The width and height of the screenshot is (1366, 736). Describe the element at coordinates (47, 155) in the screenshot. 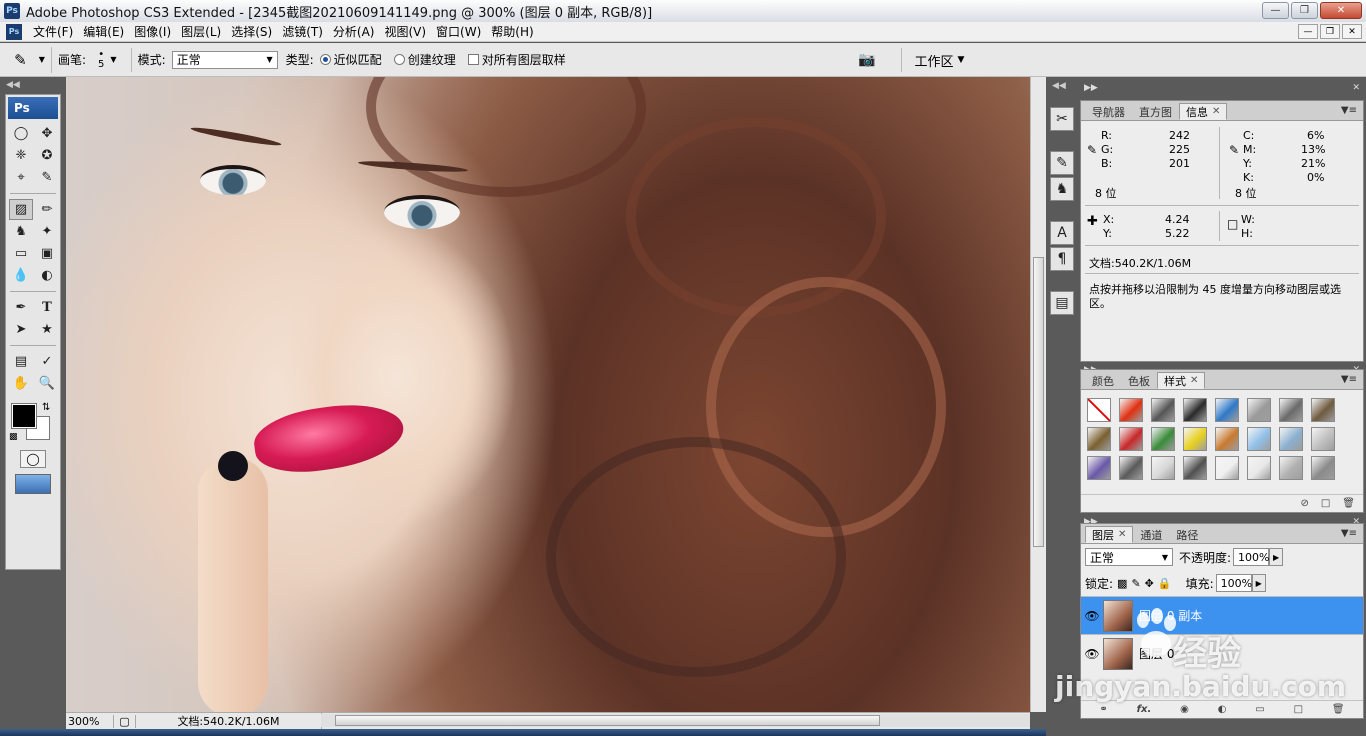

I see `magic-wand-tool-icon: ✪` at that location.